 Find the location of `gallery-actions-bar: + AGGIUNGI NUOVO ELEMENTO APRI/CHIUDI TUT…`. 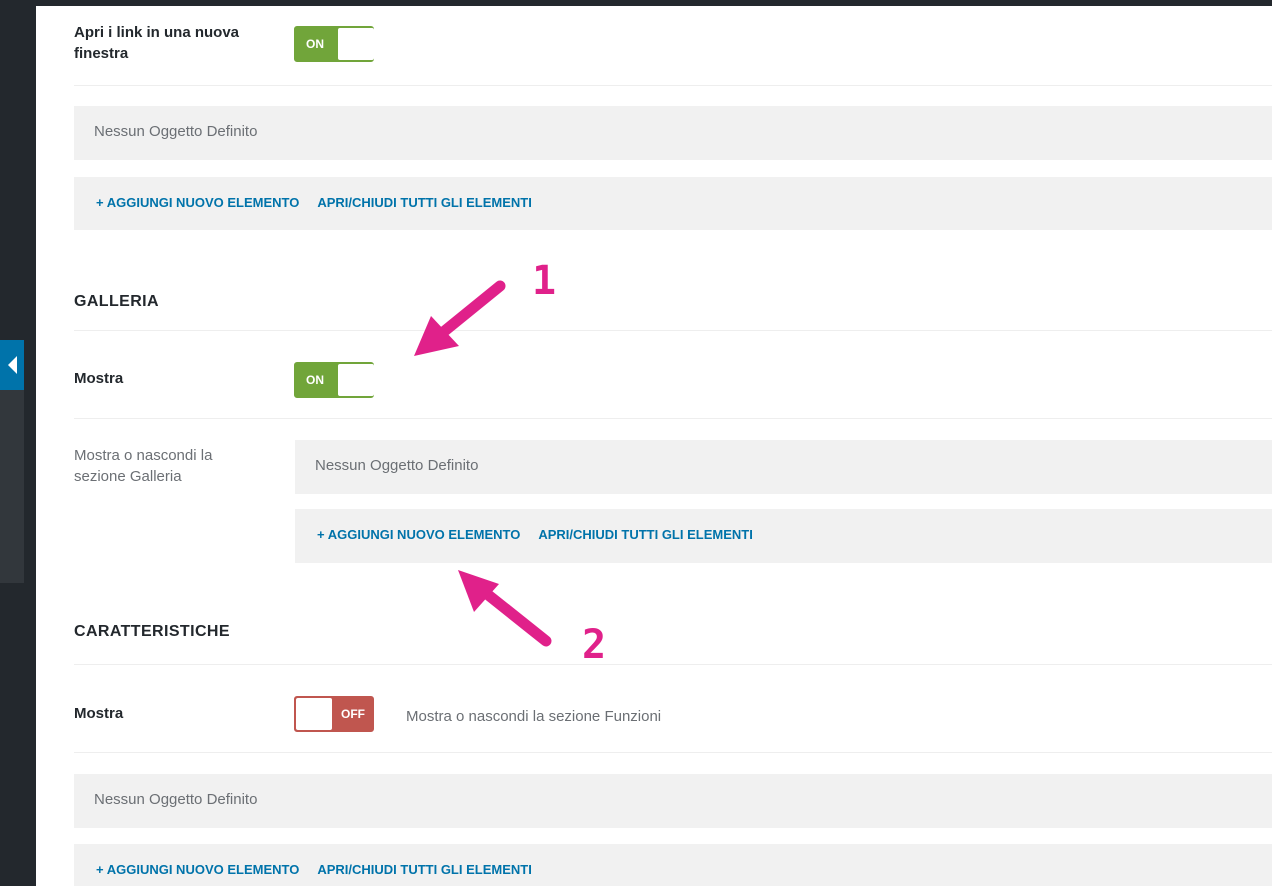

gallery-actions-bar: + AGGIUNGI NUOVO ELEMENTO APRI/CHIUDI TUT… is located at coordinates (783, 536).